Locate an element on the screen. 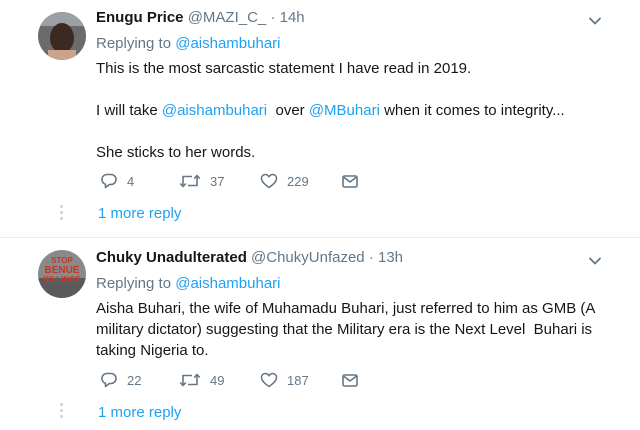 Image resolution: width=640 pixels, height=430 pixels. like-count: 187 is located at coordinates (298, 380).